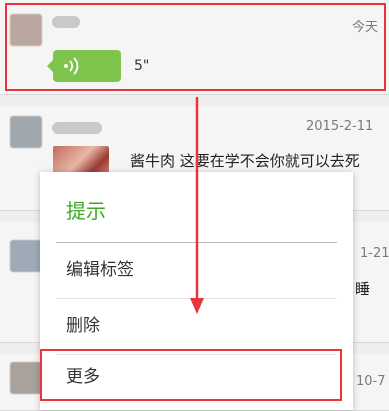 This screenshot has width=389, height=411. What do you see at coordinates (71, 66) in the screenshot?
I see `voice-wave-icon` at bounding box center [71, 66].